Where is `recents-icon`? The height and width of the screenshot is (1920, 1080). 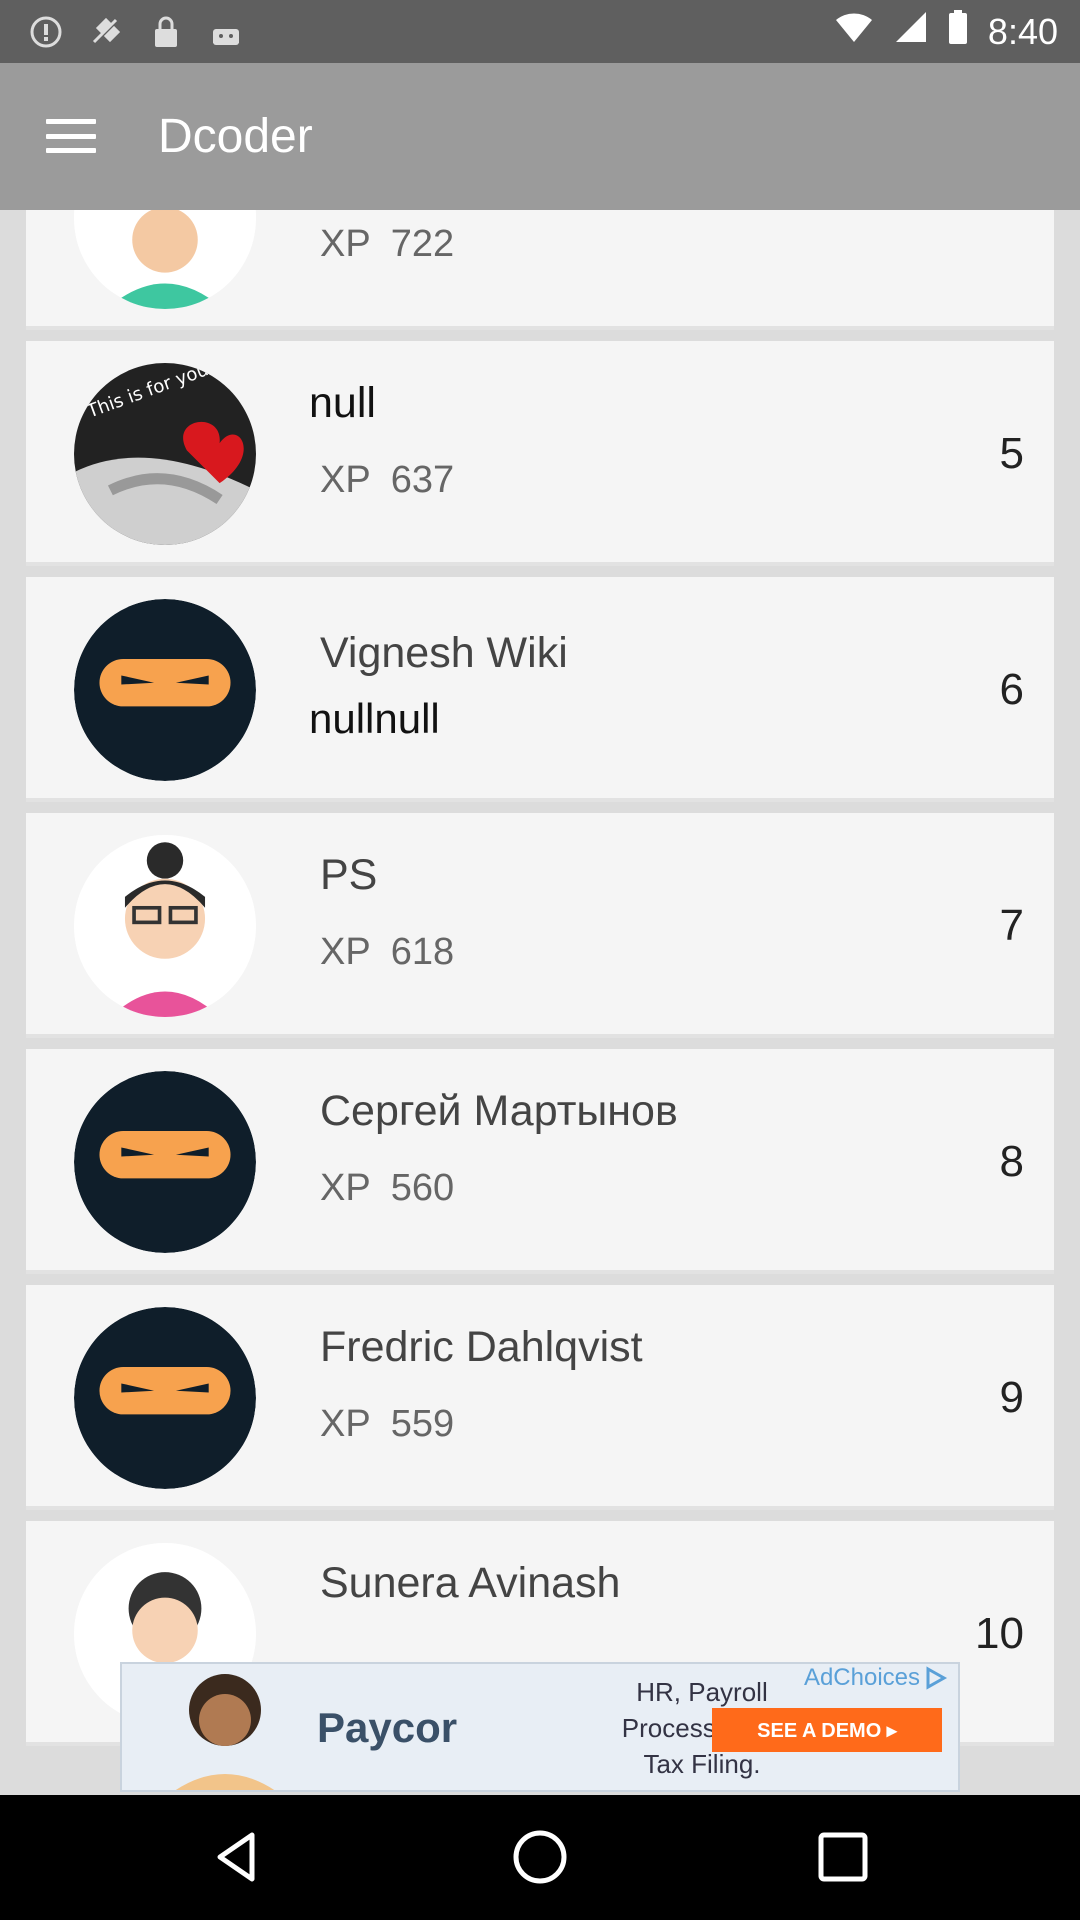 recents-icon is located at coordinates (843, 1857).